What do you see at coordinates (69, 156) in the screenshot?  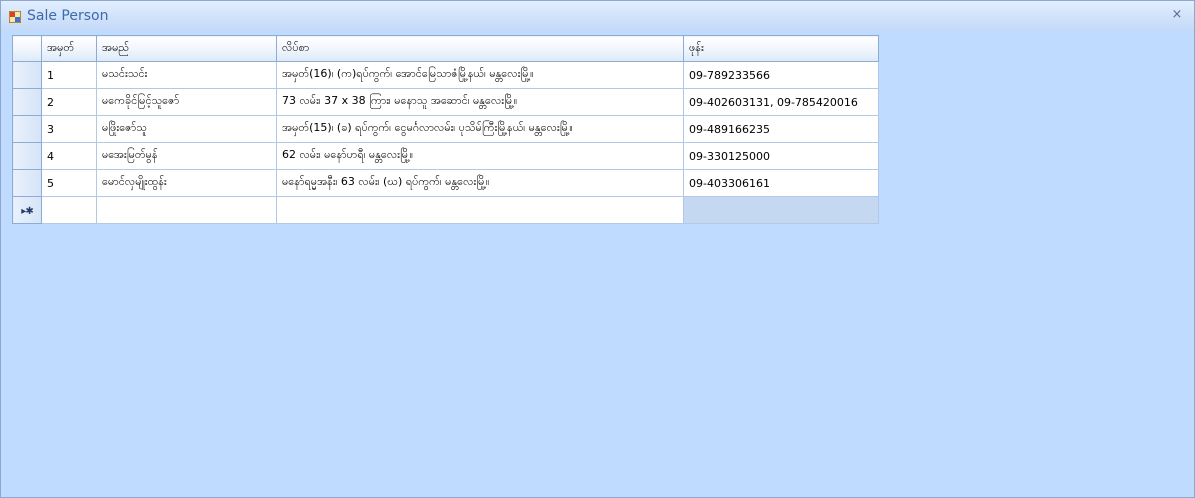 I see `cell-id: 4` at bounding box center [69, 156].